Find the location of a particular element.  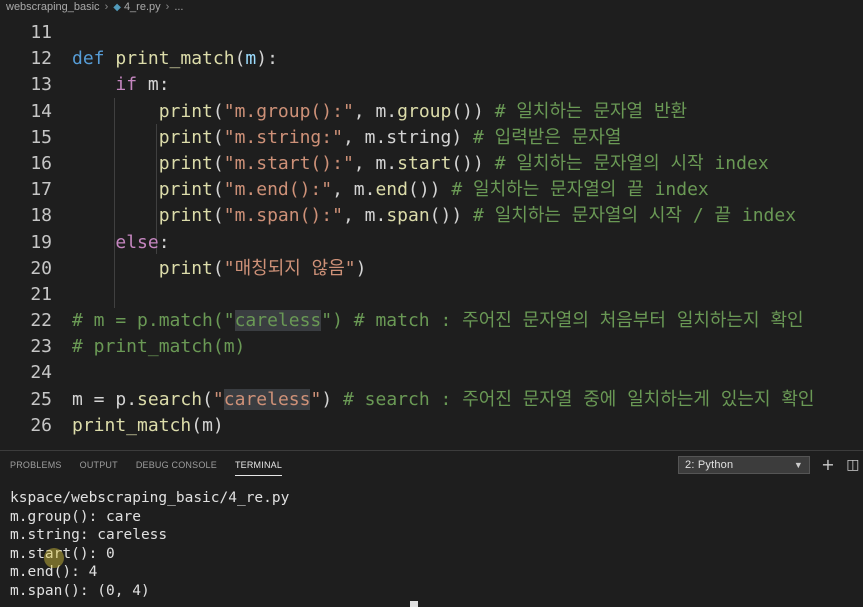

code-token: group is located at coordinates (424, 111).